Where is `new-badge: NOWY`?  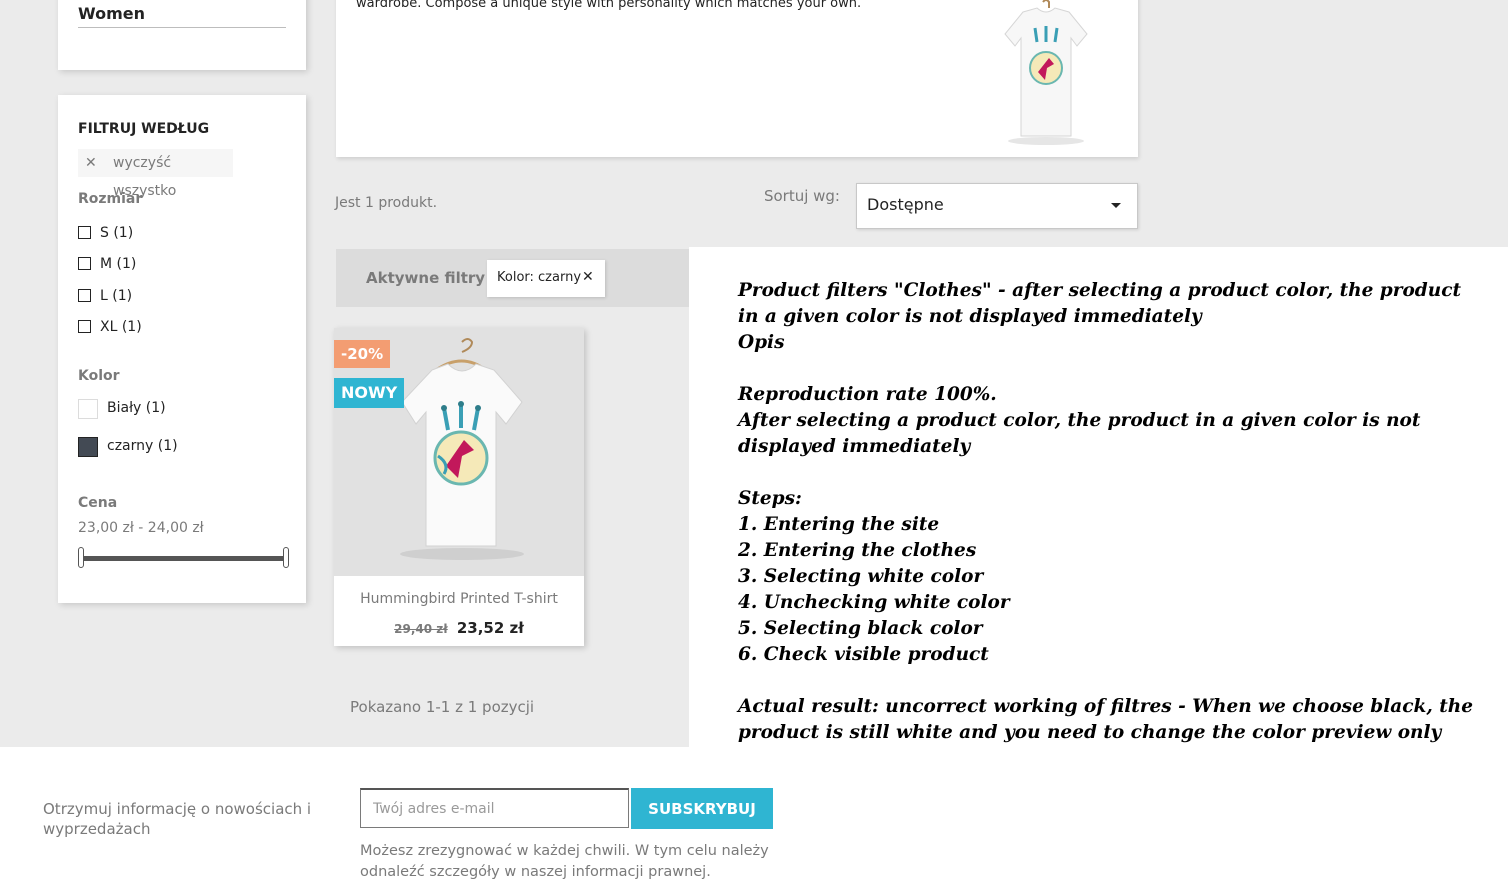 new-badge: NOWY is located at coordinates (369, 393).